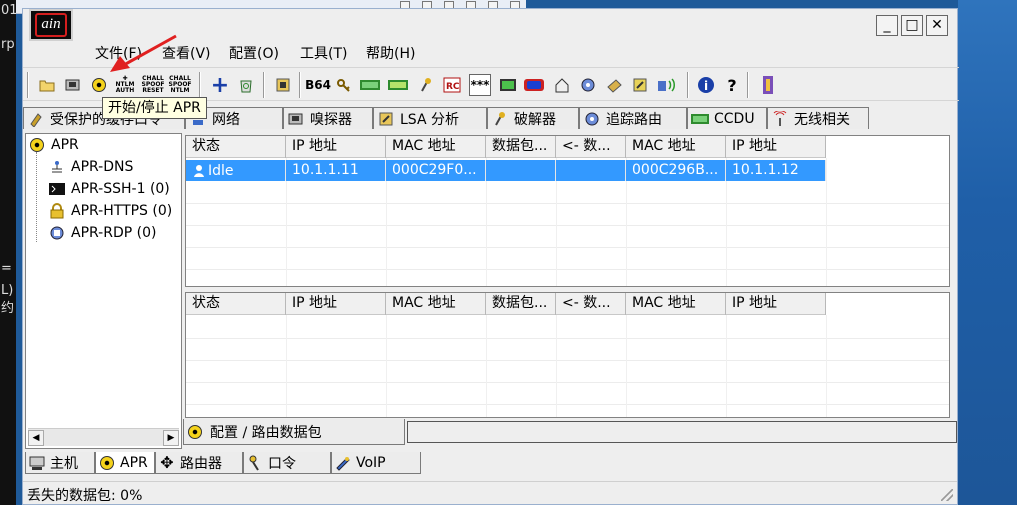  I want to click on chall-spoof-ntlm-label: CHALL SPOOF NTLM, so click(180, 84).